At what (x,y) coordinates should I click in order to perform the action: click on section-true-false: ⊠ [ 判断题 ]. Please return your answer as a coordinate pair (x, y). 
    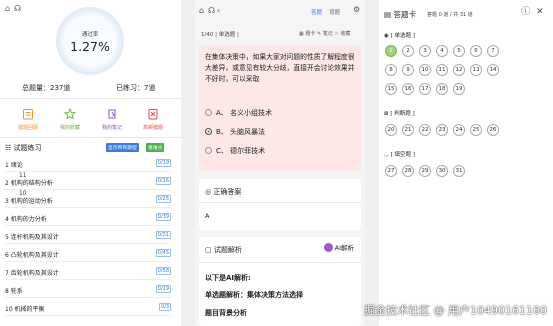
    Looking at the image, I should click on (399, 114).